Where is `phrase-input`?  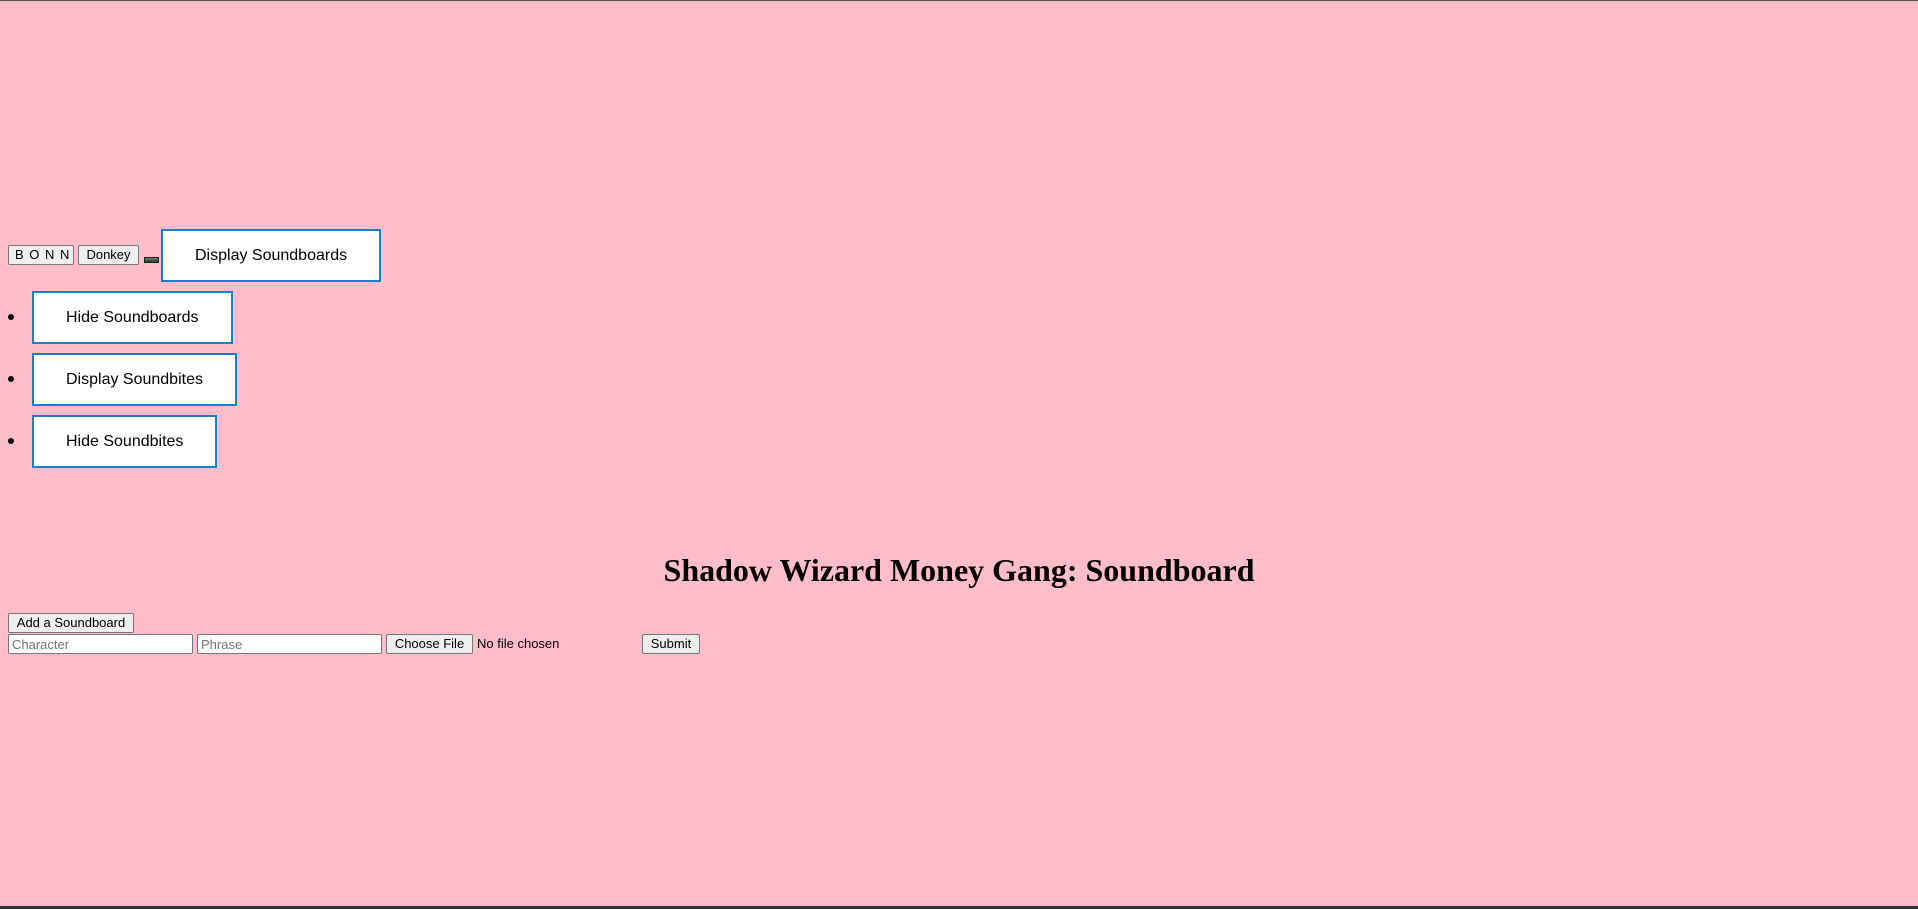 phrase-input is located at coordinates (289, 644).